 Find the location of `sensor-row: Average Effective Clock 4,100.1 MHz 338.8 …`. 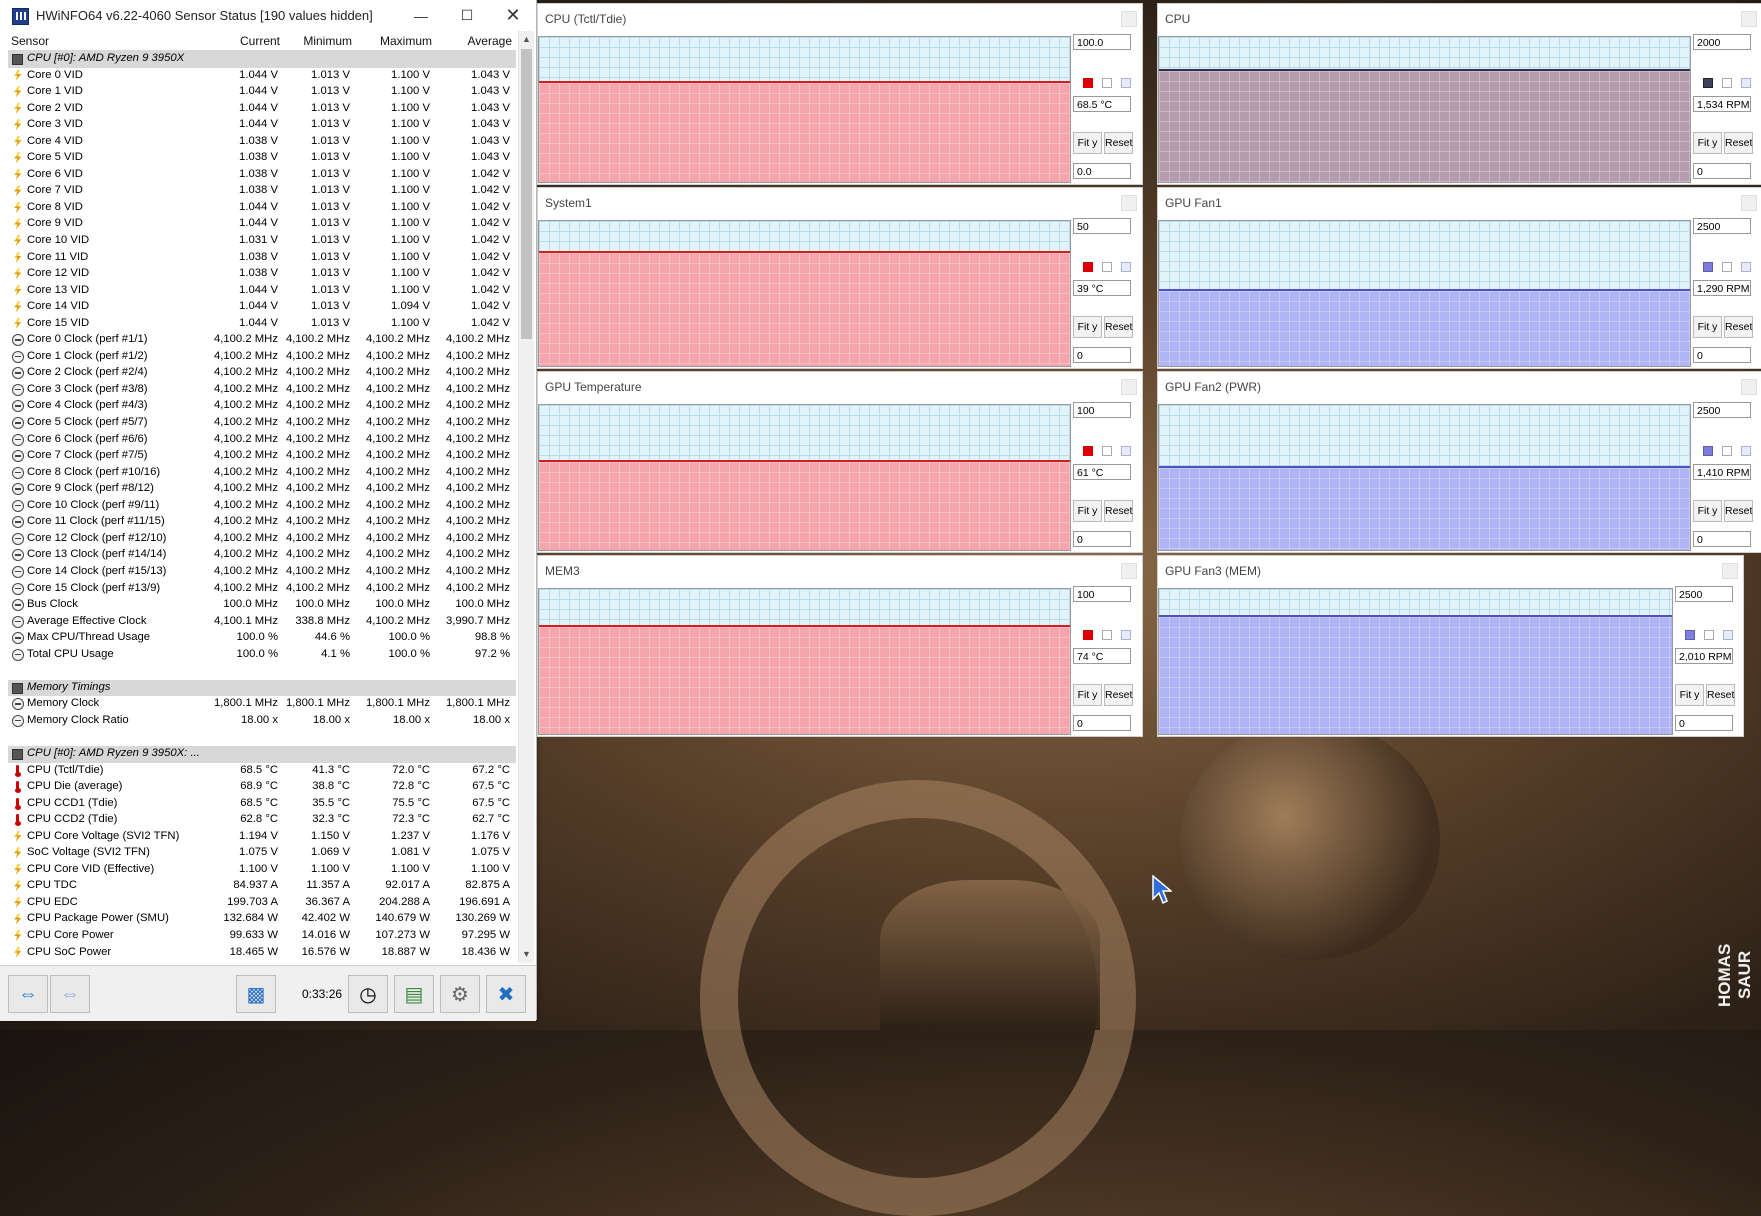

sensor-row: Average Effective Clock 4,100.1 MHz 338.8 … is located at coordinates (262, 622).